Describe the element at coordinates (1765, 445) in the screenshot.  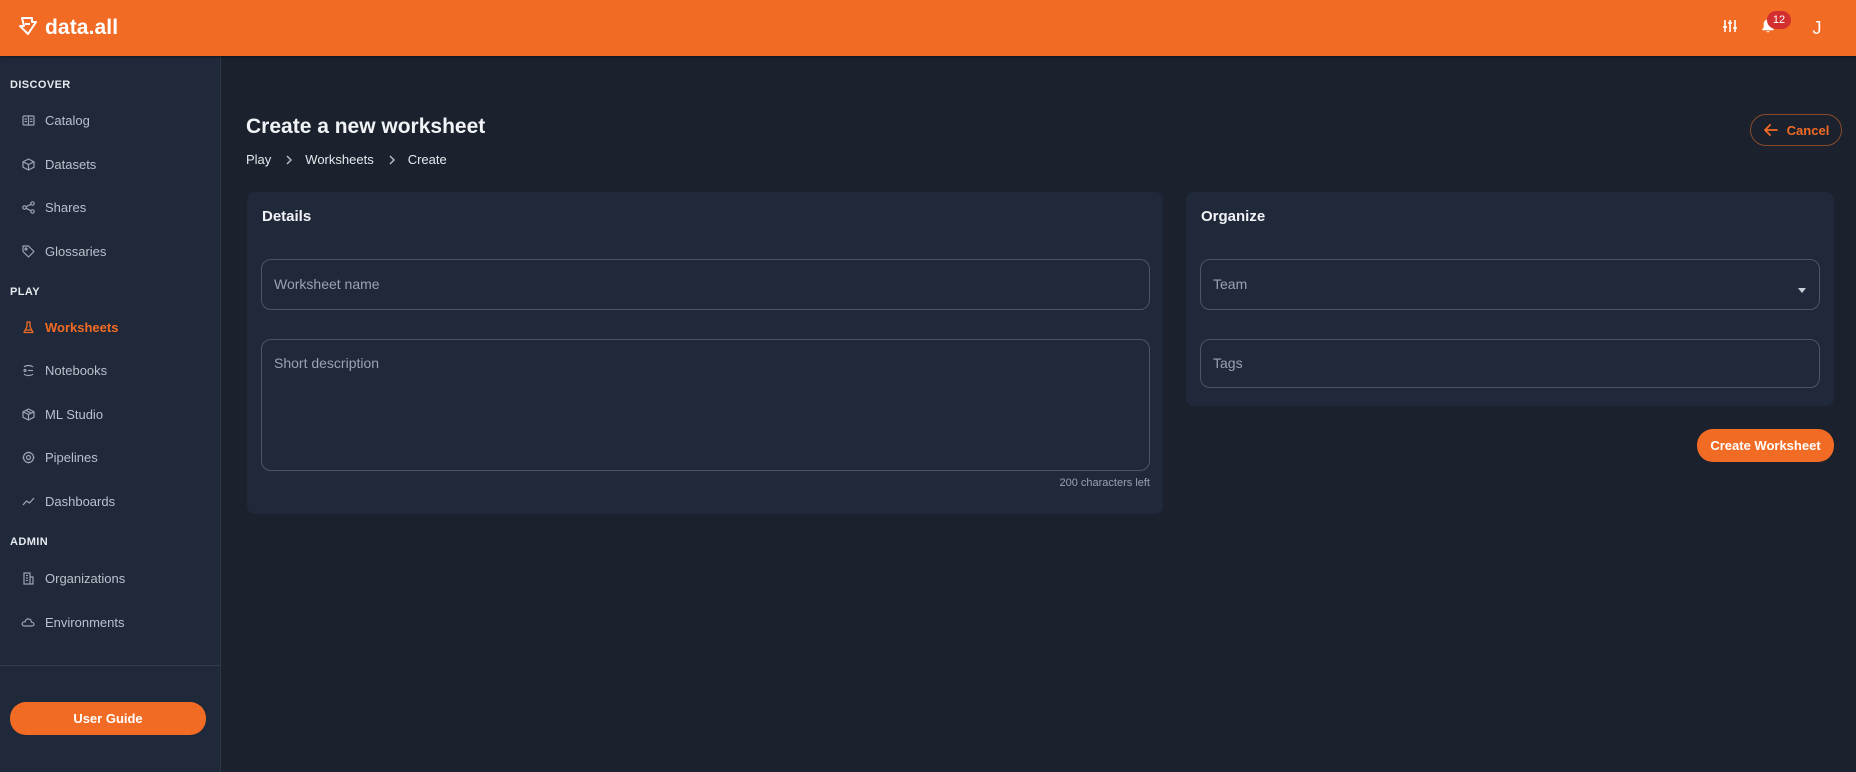
I see `create-worksheet-button: Create Worksheet` at that location.